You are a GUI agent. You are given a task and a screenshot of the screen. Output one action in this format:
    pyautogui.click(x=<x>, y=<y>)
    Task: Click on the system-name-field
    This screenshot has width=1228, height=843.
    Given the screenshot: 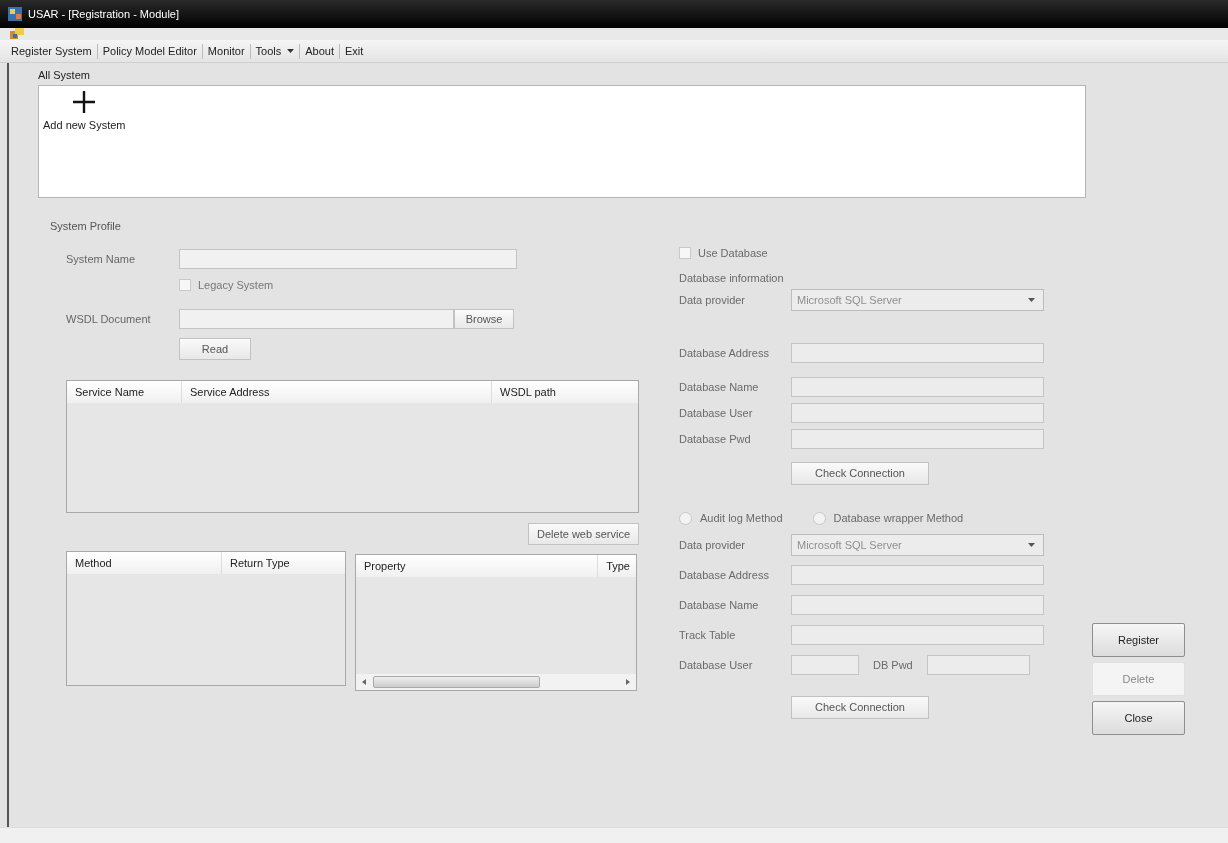 What is the action you would take?
    pyautogui.click(x=348, y=259)
    